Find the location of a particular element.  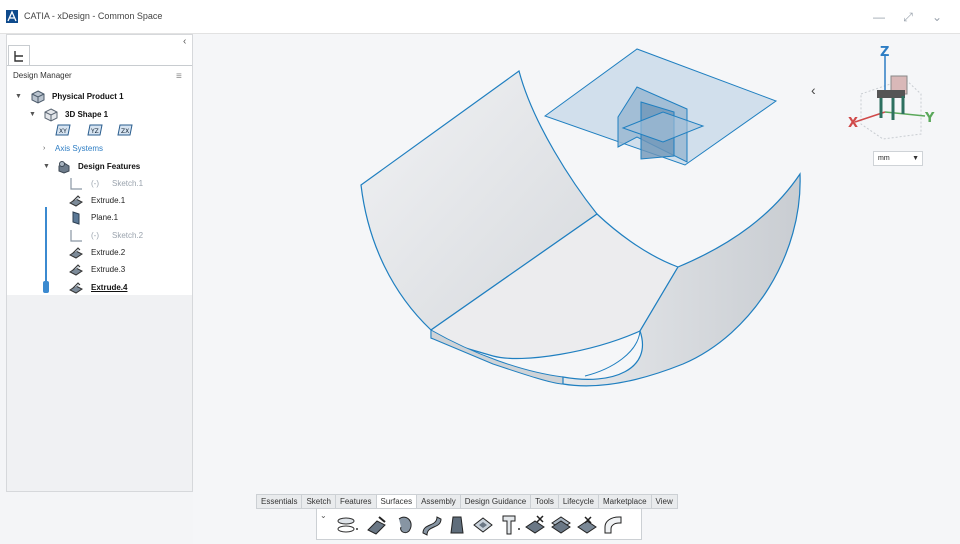

tree-node-plane1: Plane.1 is located at coordinates (124, 218).